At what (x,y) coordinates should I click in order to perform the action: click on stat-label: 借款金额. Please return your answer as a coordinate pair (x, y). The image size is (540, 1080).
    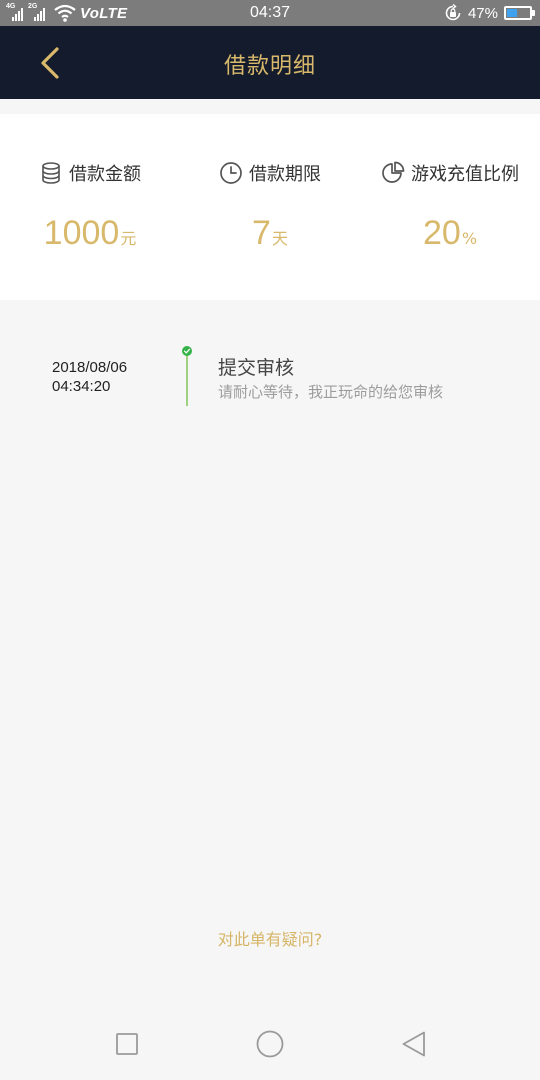
    Looking at the image, I should click on (105, 174).